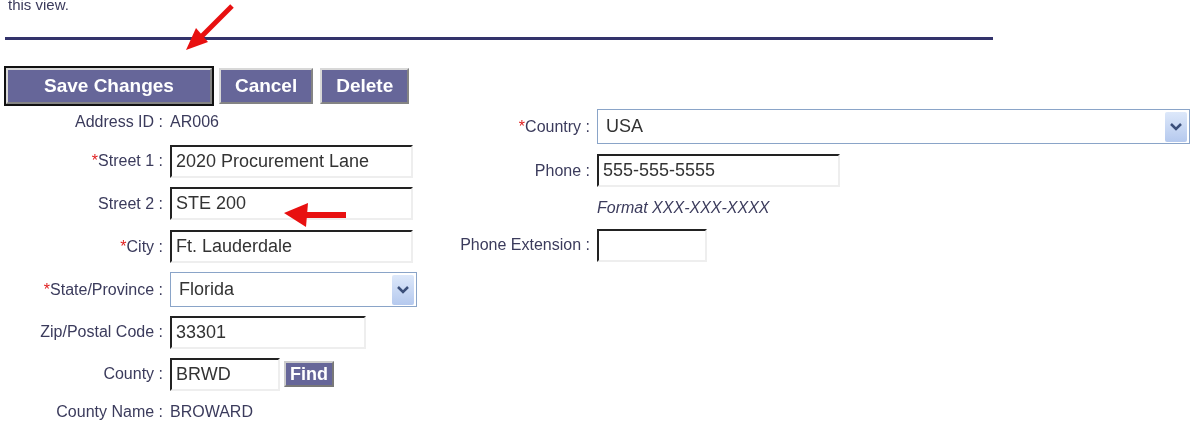 Image resolution: width=1191 pixels, height=437 pixels. What do you see at coordinates (553, 126) in the screenshot?
I see `field-label: *Country :` at bounding box center [553, 126].